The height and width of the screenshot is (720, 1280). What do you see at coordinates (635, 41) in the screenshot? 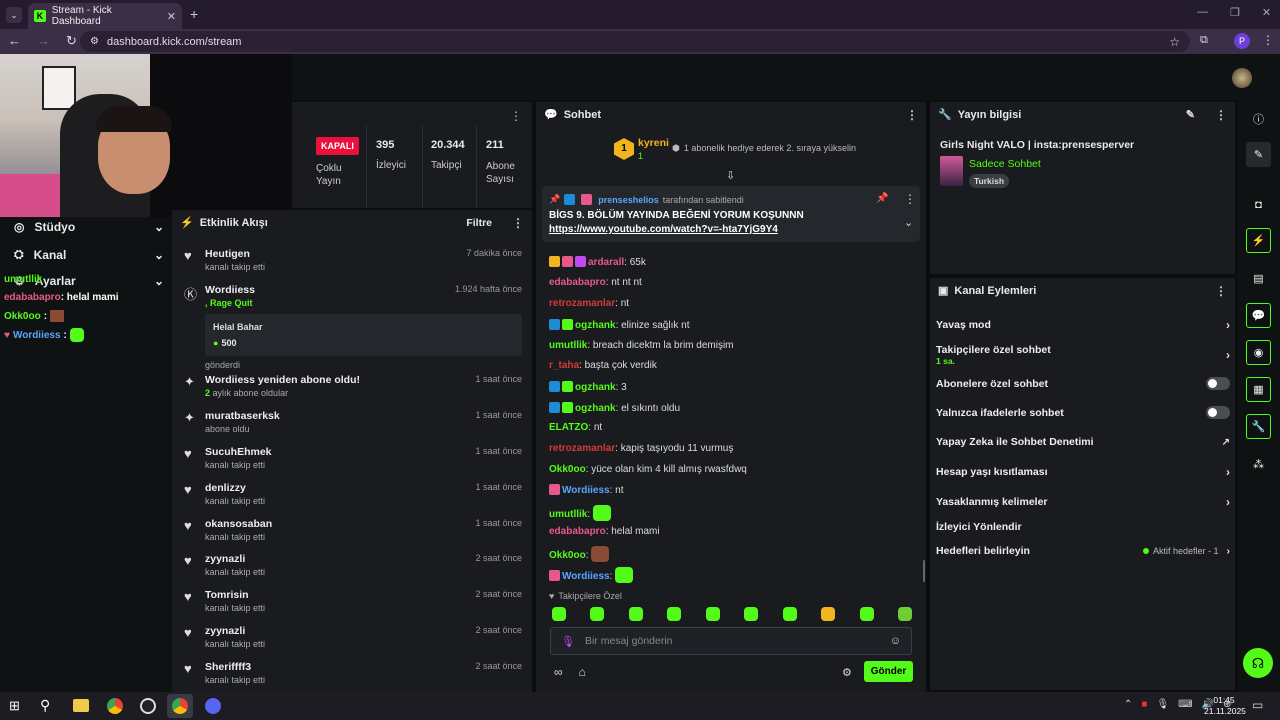
I see `url-bar: ⚙ dashboard.kick.com/stream ☆` at bounding box center [635, 41].